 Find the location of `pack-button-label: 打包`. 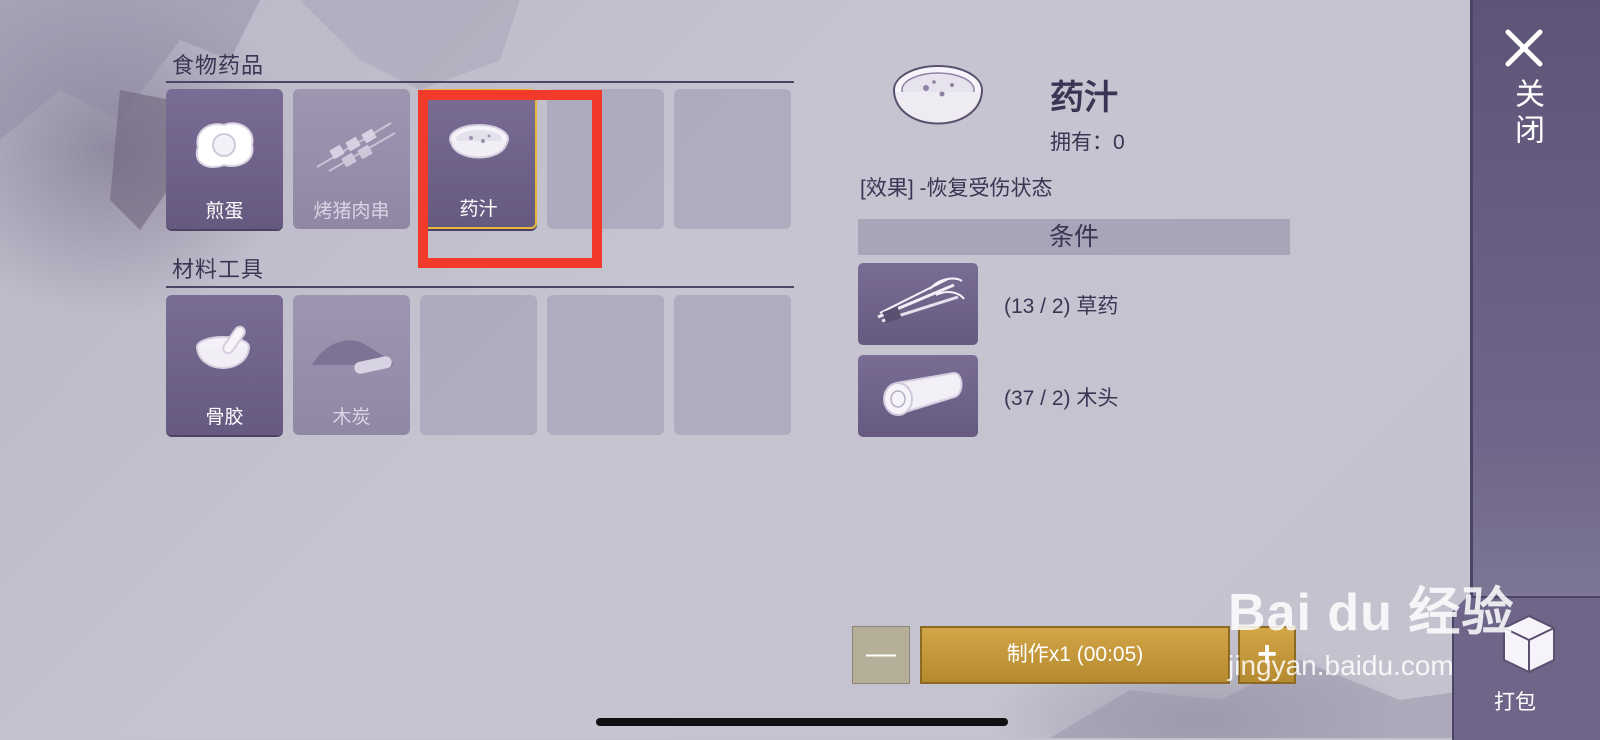

pack-button-label: 打包 is located at coordinates (1515, 702).